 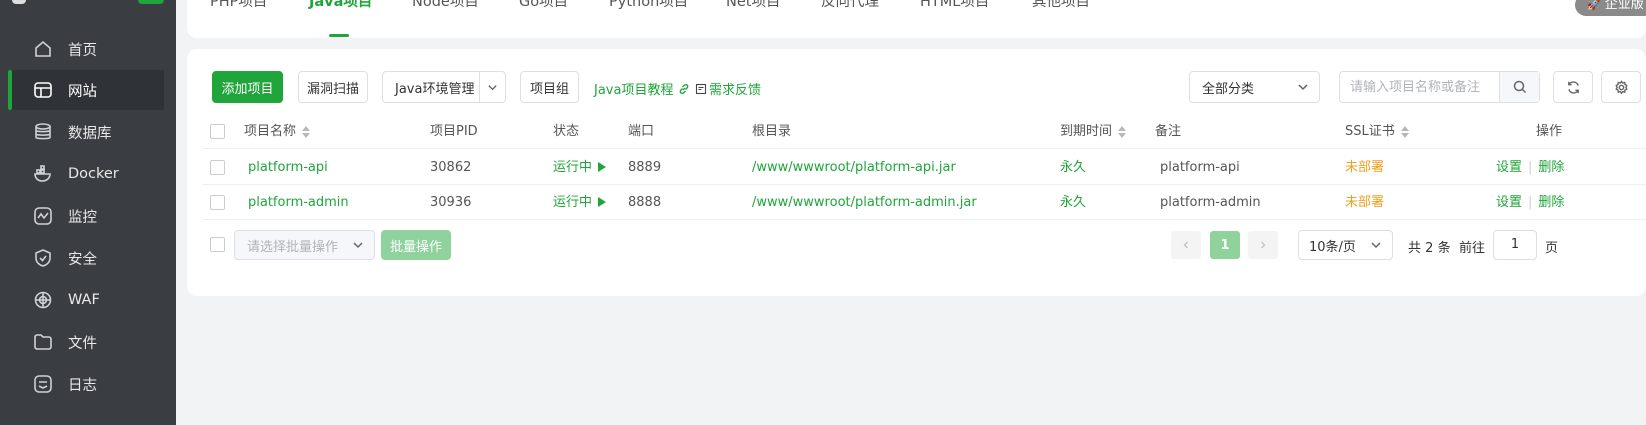 What do you see at coordinates (151, 2) in the screenshot?
I see `sidebar-top-badge` at bounding box center [151, 2].